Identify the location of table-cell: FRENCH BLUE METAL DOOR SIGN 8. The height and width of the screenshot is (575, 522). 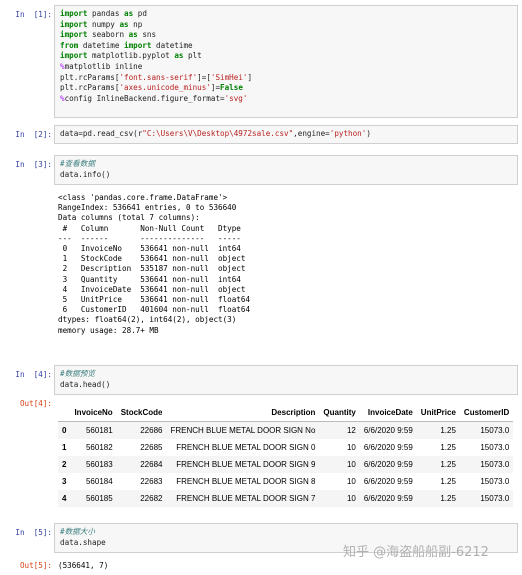
(246, 481).